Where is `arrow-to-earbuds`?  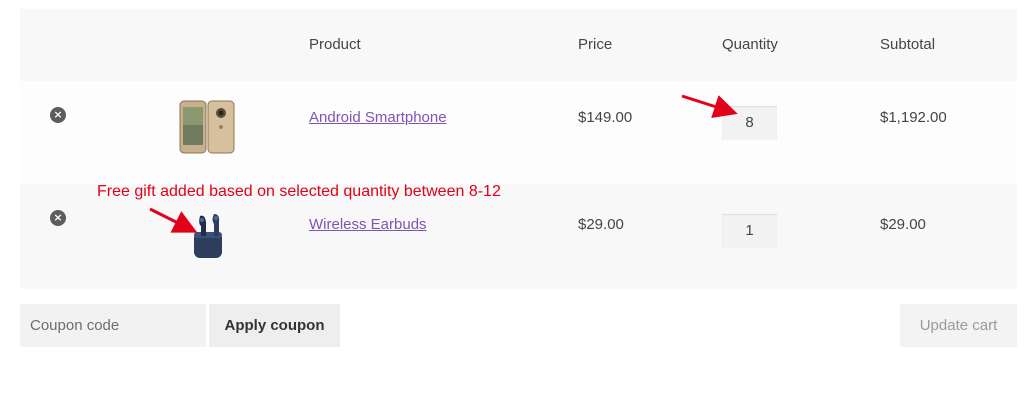
arrow-to-earbuds is located at coordinates (173, 220).